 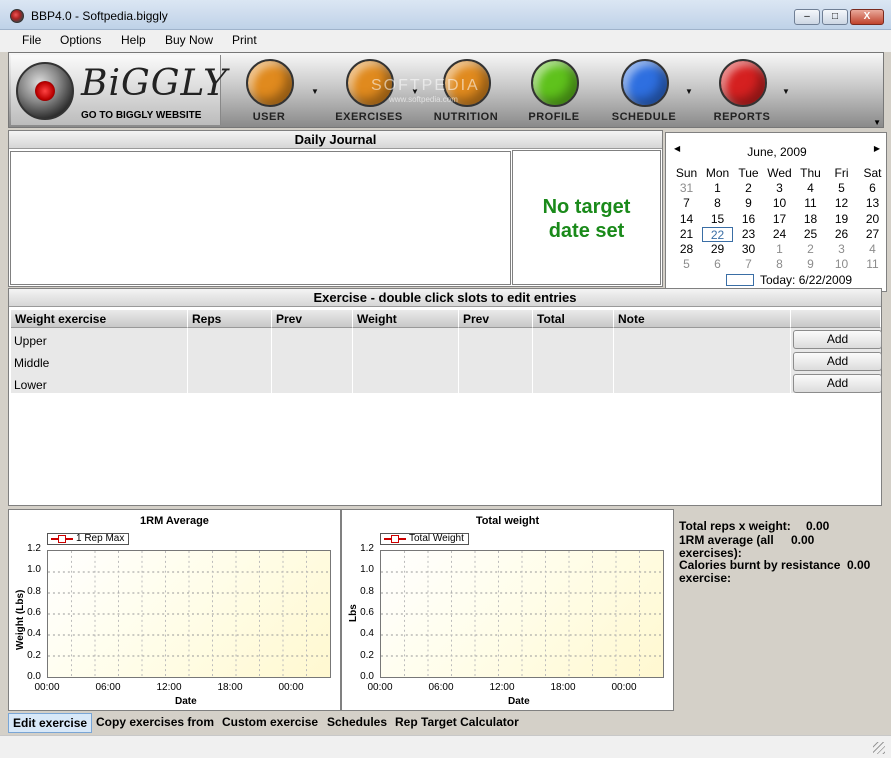 I want to click on calendar-day: 27, so click(x=872, y=234).